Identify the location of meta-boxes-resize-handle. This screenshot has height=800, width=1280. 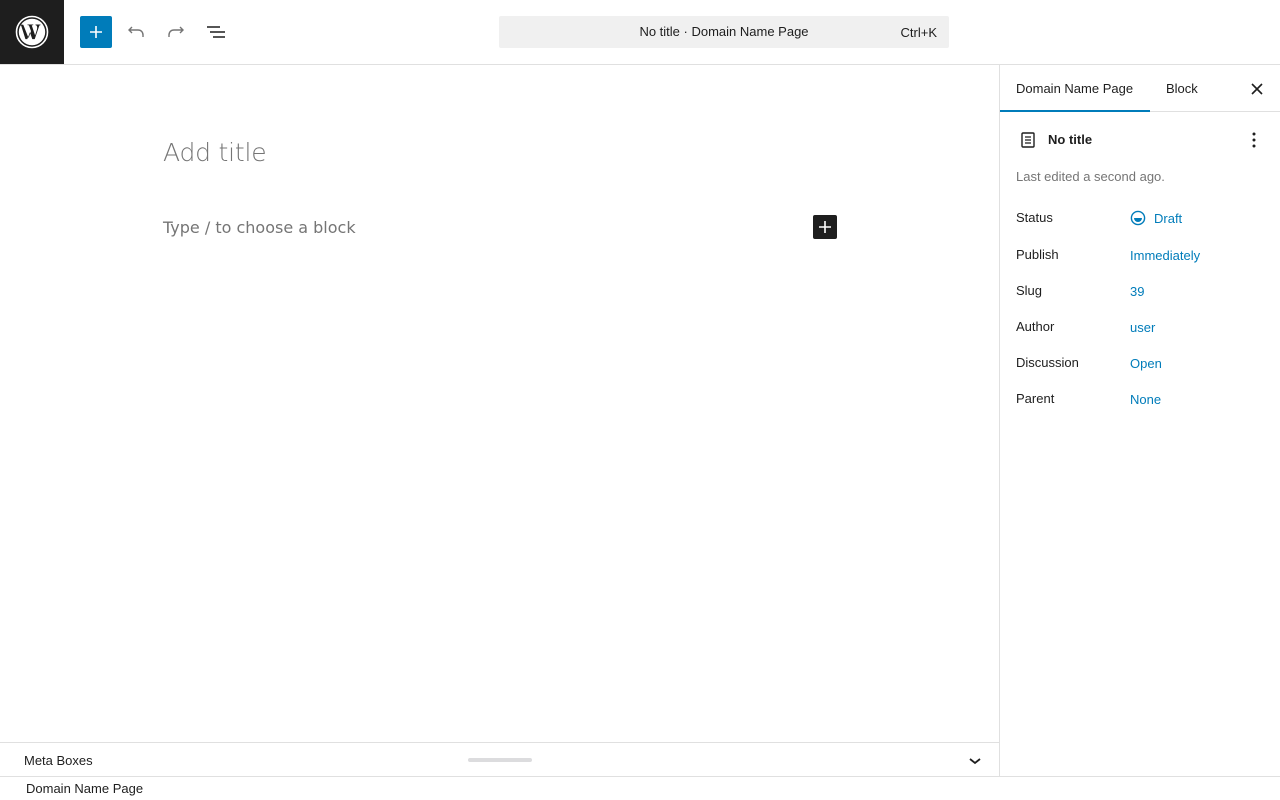
(500, 760).